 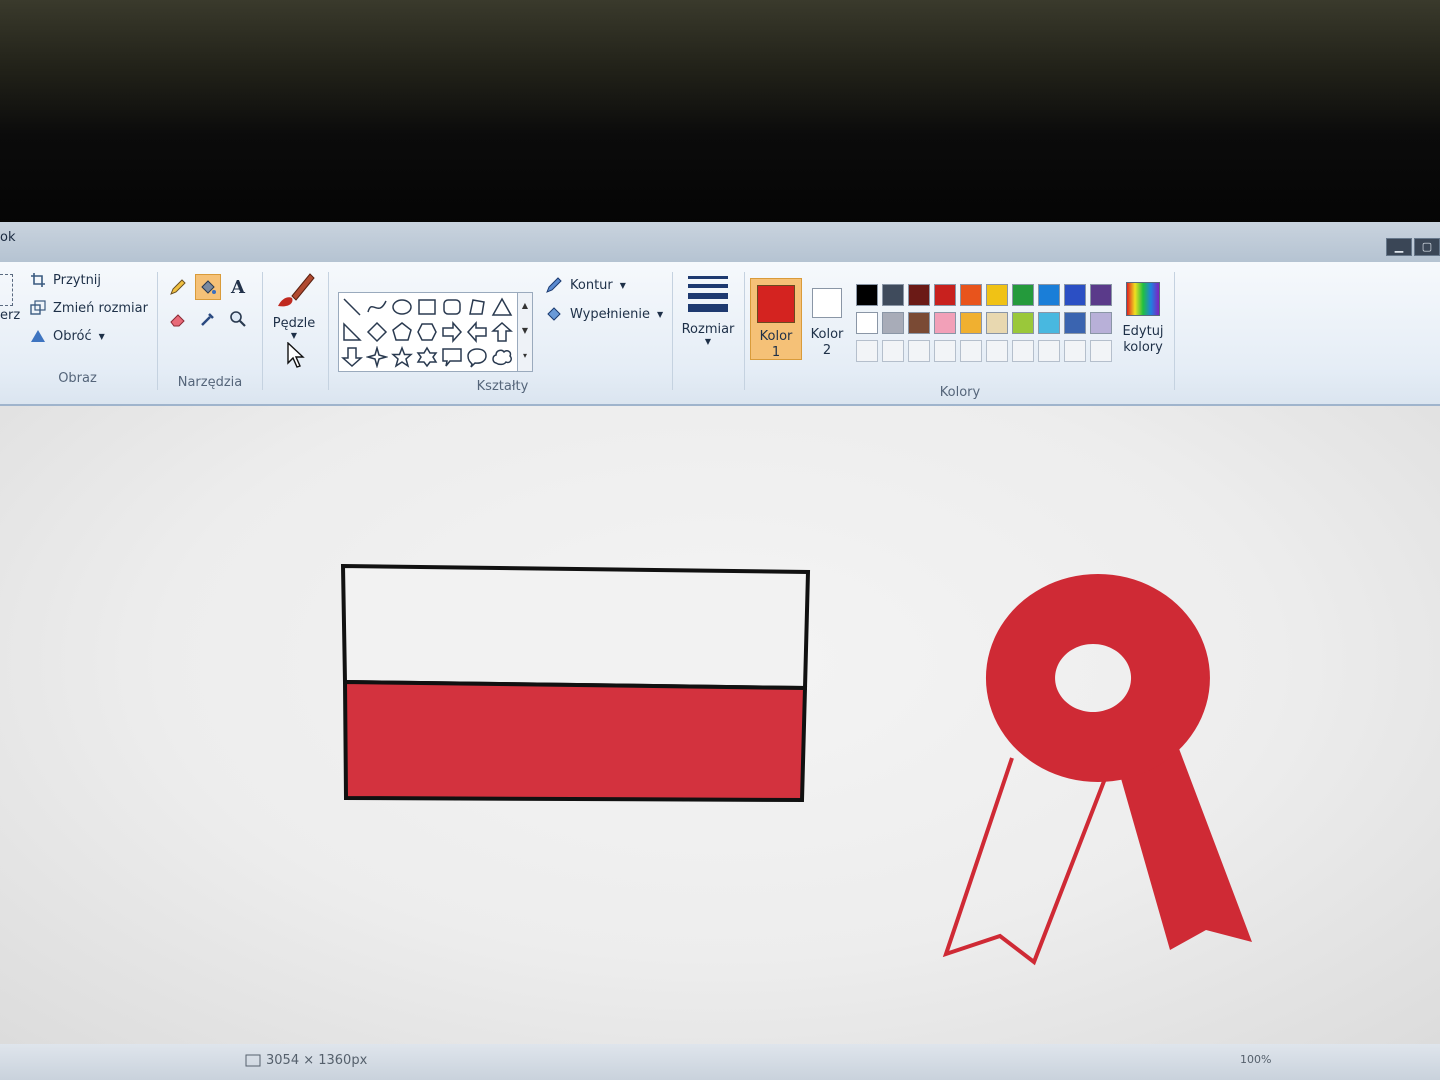 I want to click on shape-arrow-down, so click(x=352, y=357).